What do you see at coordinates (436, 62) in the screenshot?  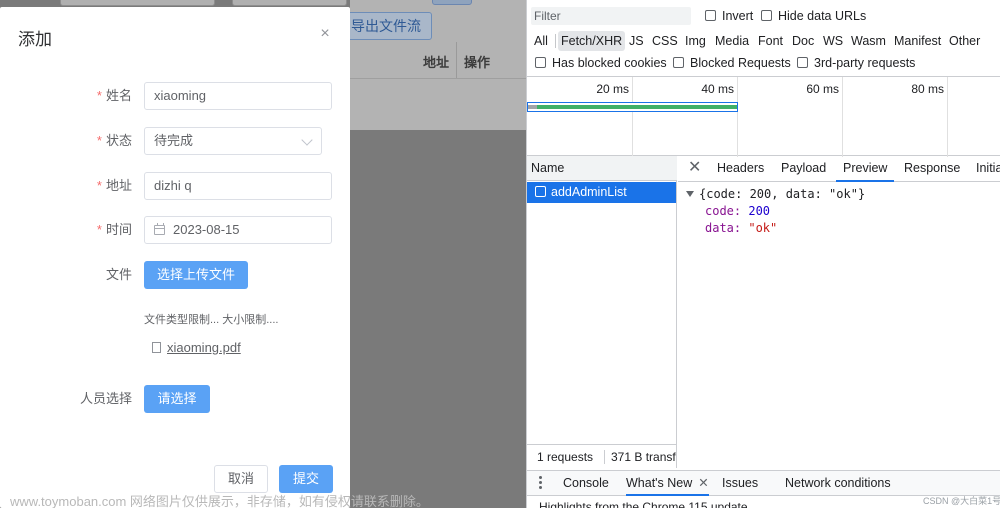 I see `table-header-address: 地址` at bounding box center [436, 62].